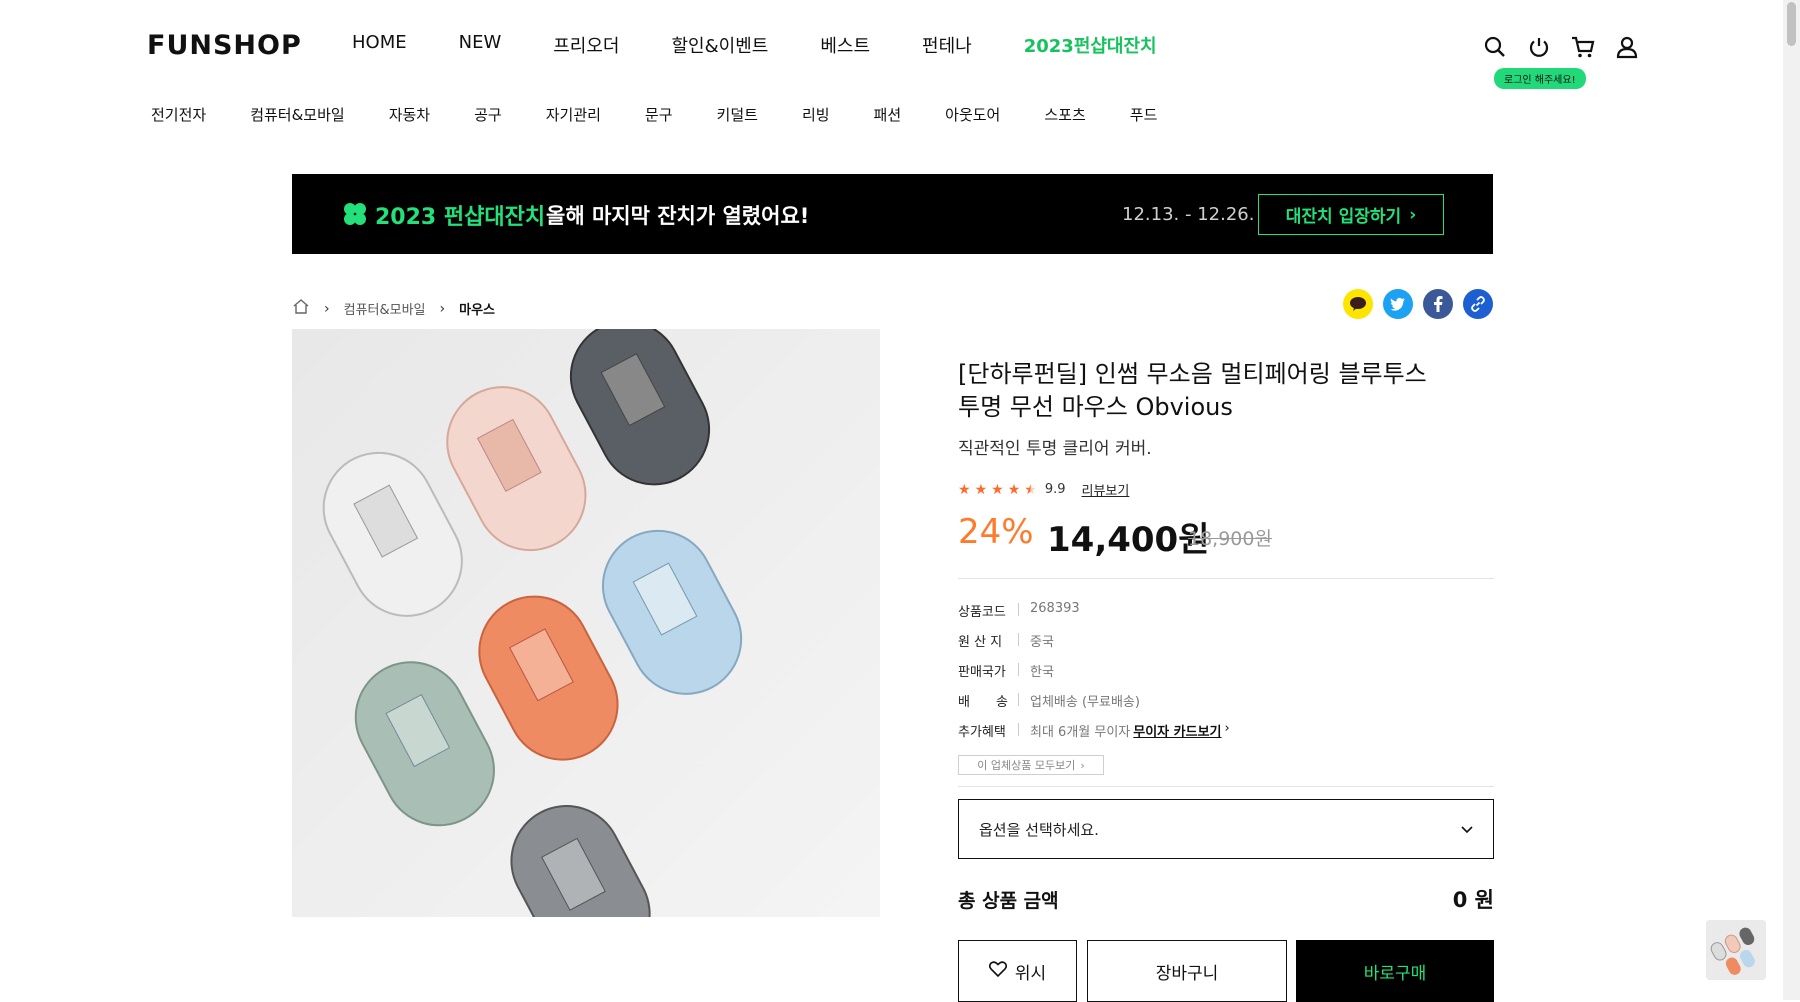 Image resolution: width=1800 pixels, height=1002 pixels. I want to click on spec-row: 상품코드 268393, so click(1019, 610).